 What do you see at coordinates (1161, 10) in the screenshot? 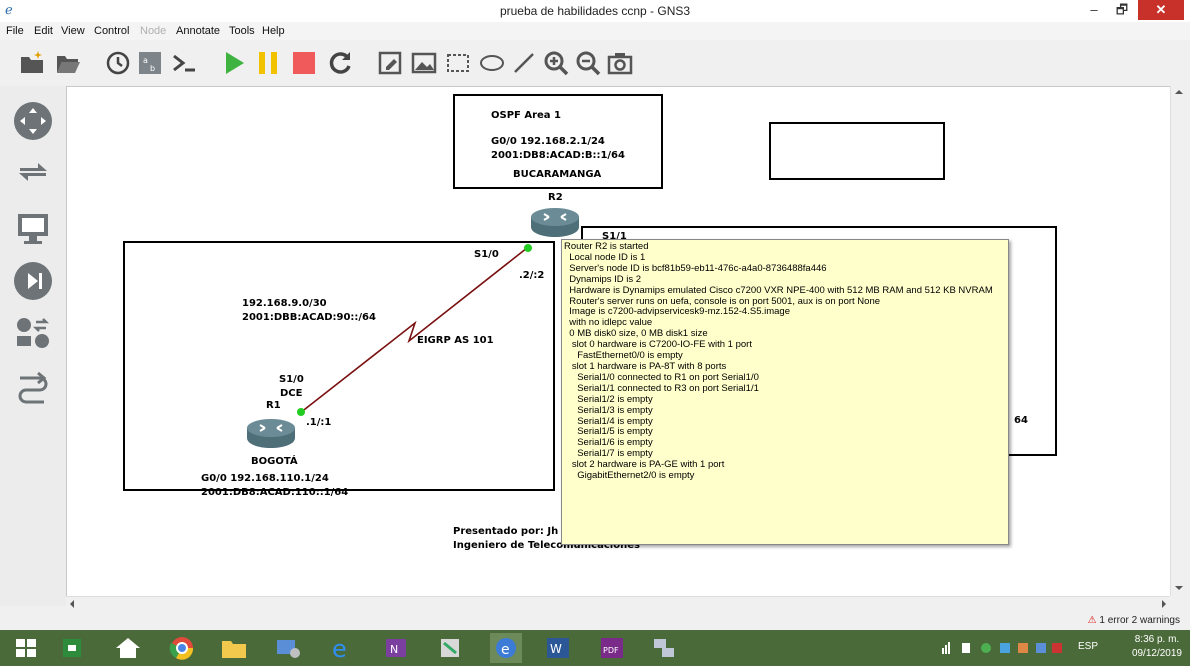
I see `close-button: ✕` at bounding box center [1161, 10].